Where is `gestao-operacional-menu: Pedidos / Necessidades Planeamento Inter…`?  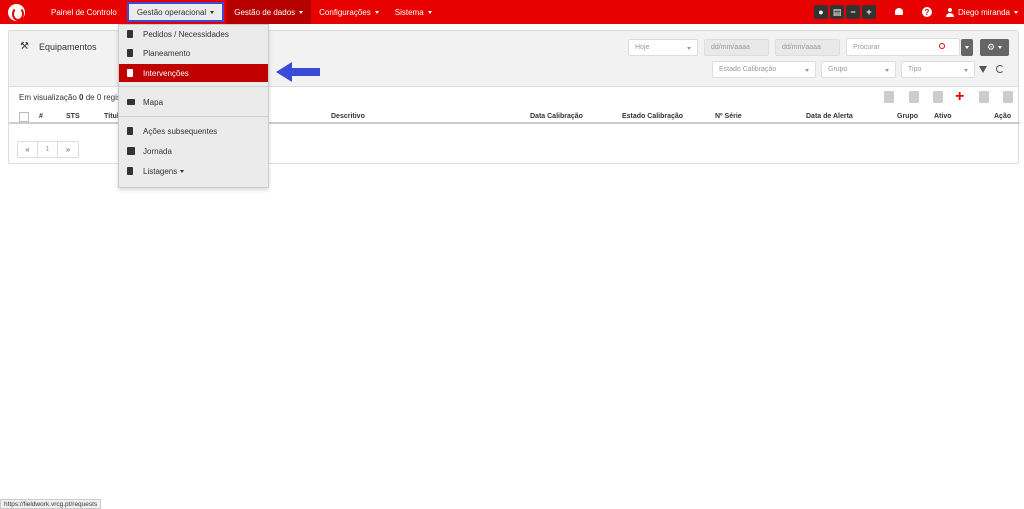
gestao-operacional-menu: Pedidos / Necessidades Planeamento Inter… is located at coordinates (193, 106).